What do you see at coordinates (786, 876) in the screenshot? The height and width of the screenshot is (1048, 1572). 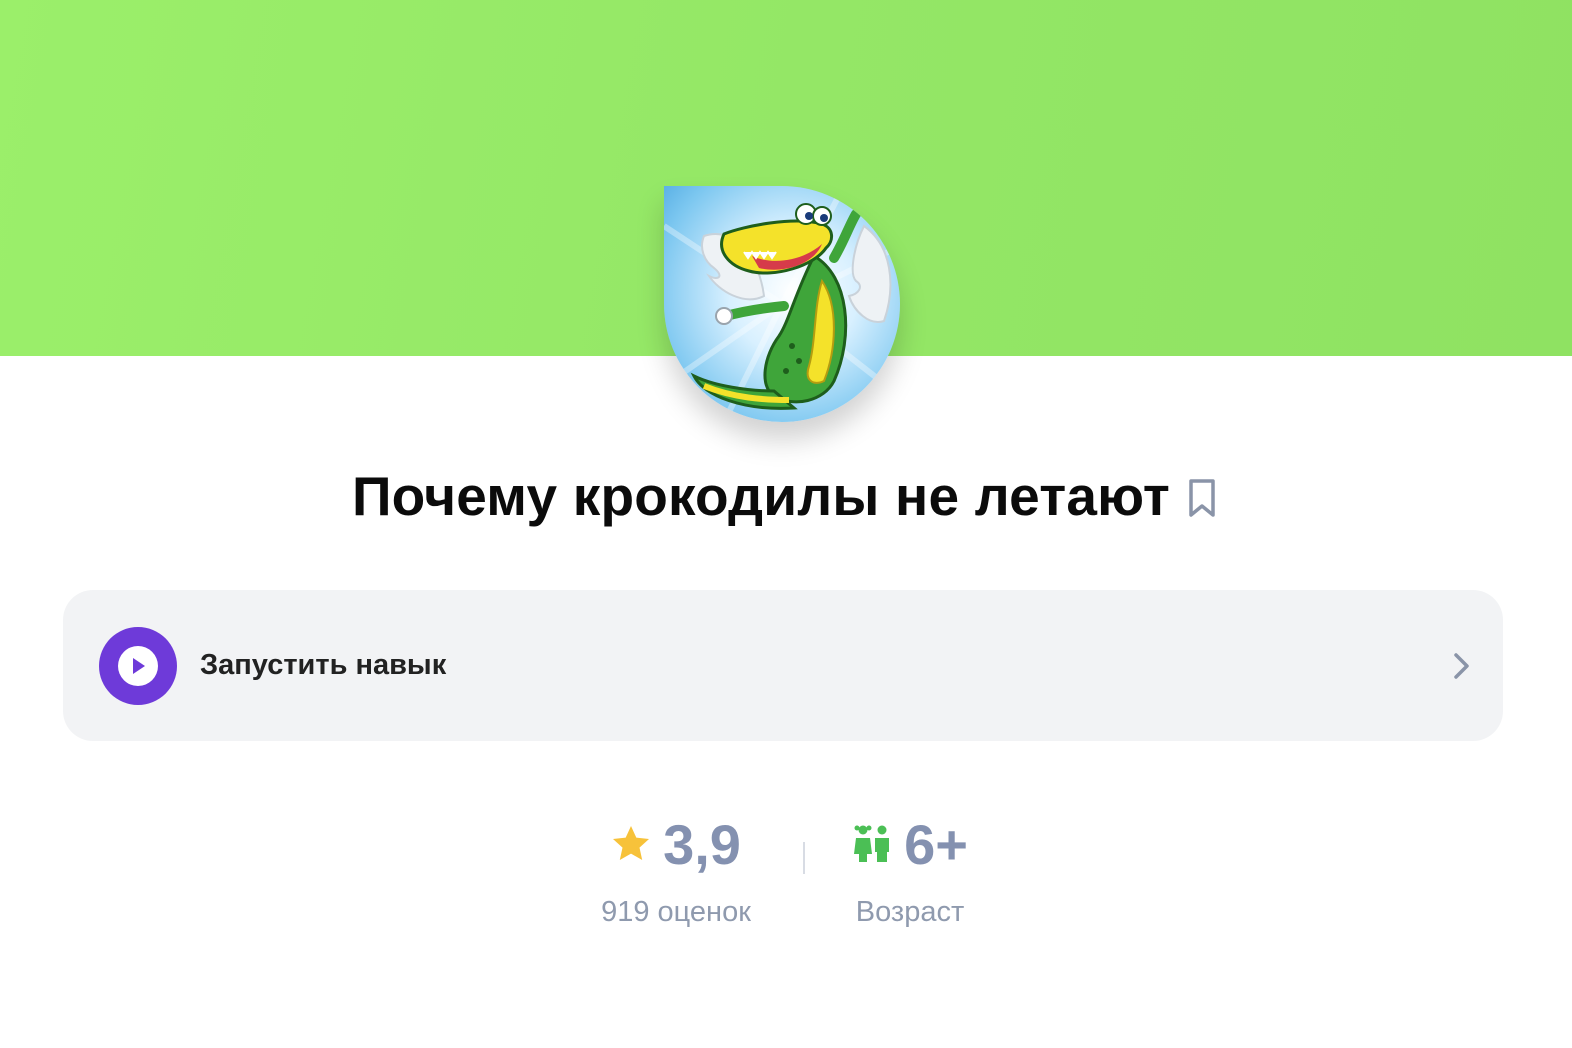 I see `skill-stats: 3,9 919 оценок 6+ Возраст` at bounding box center [786, 876].